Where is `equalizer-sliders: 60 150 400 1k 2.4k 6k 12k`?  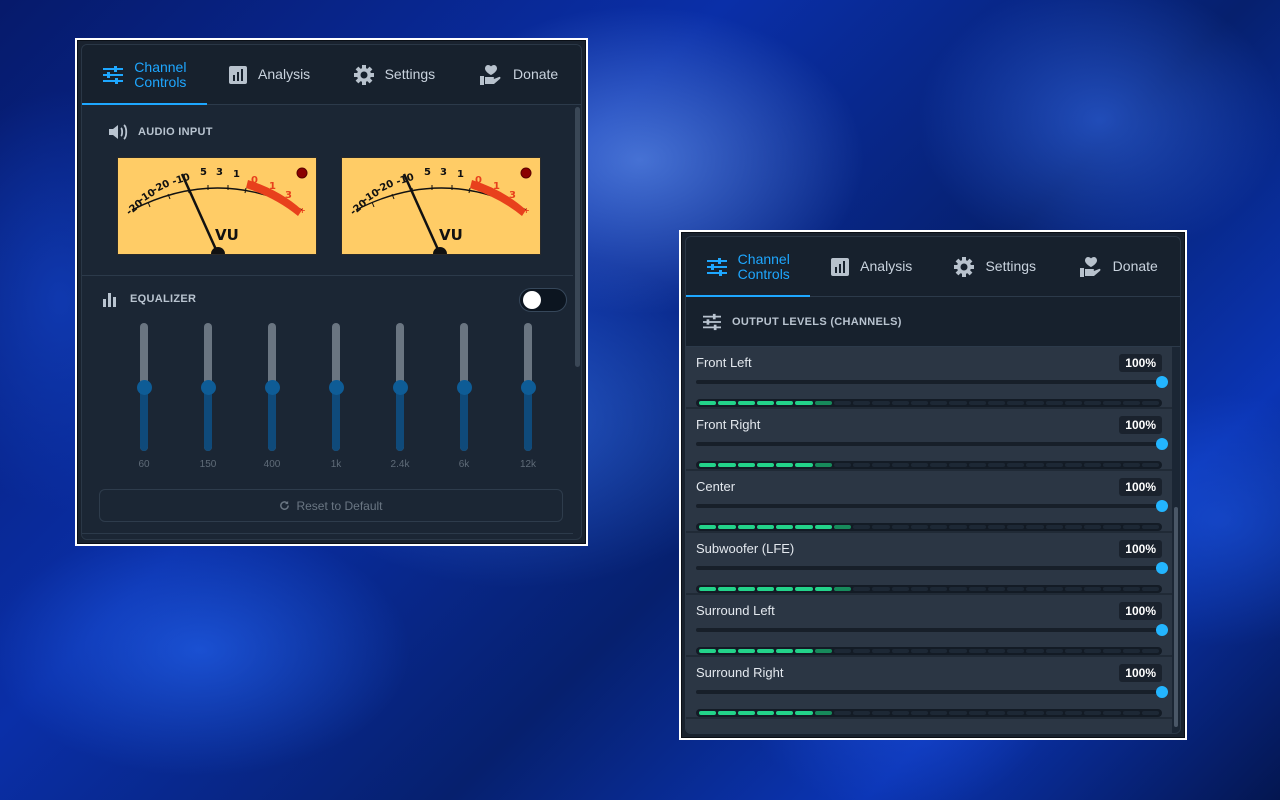
equalizer-sliders: 60 150 400 1k 2.4k 6k 12k is located at coordinates (336, 396).